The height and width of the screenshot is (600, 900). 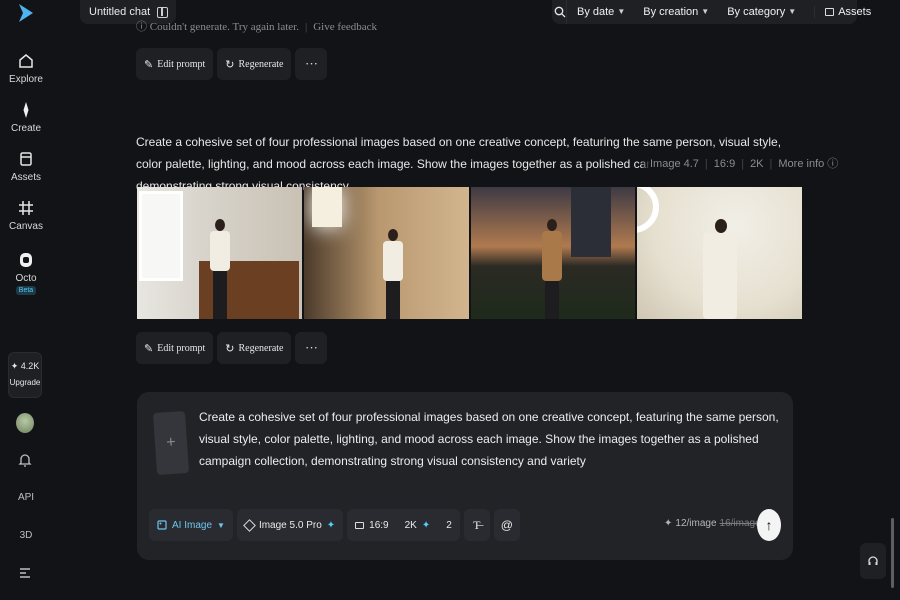 What do you see at coordinates (25, 382) in the screenshot?
I see `upgrade-label: Upgrade` at bounding box center [25, 382].